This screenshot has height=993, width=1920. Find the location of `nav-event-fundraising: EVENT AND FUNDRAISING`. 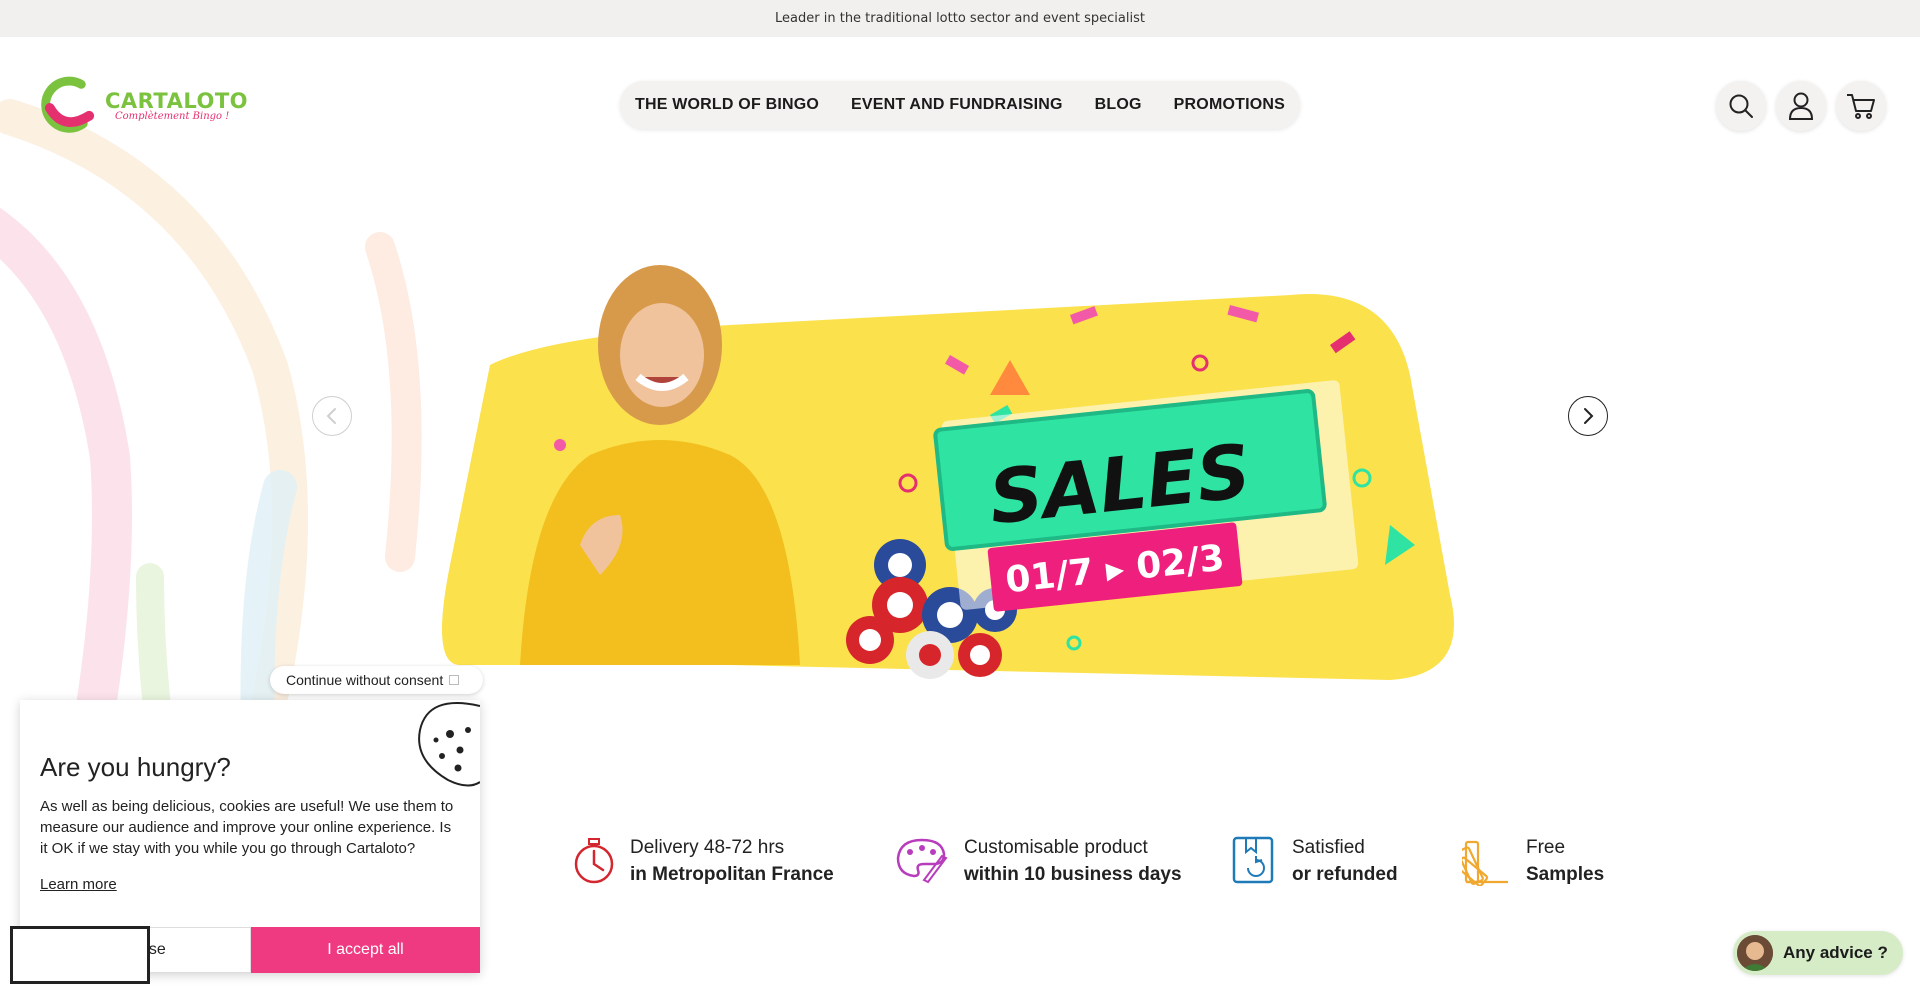

nav-event-fundraising: EVENT AND FUNDRAISING is located at coordinates (957, 105).